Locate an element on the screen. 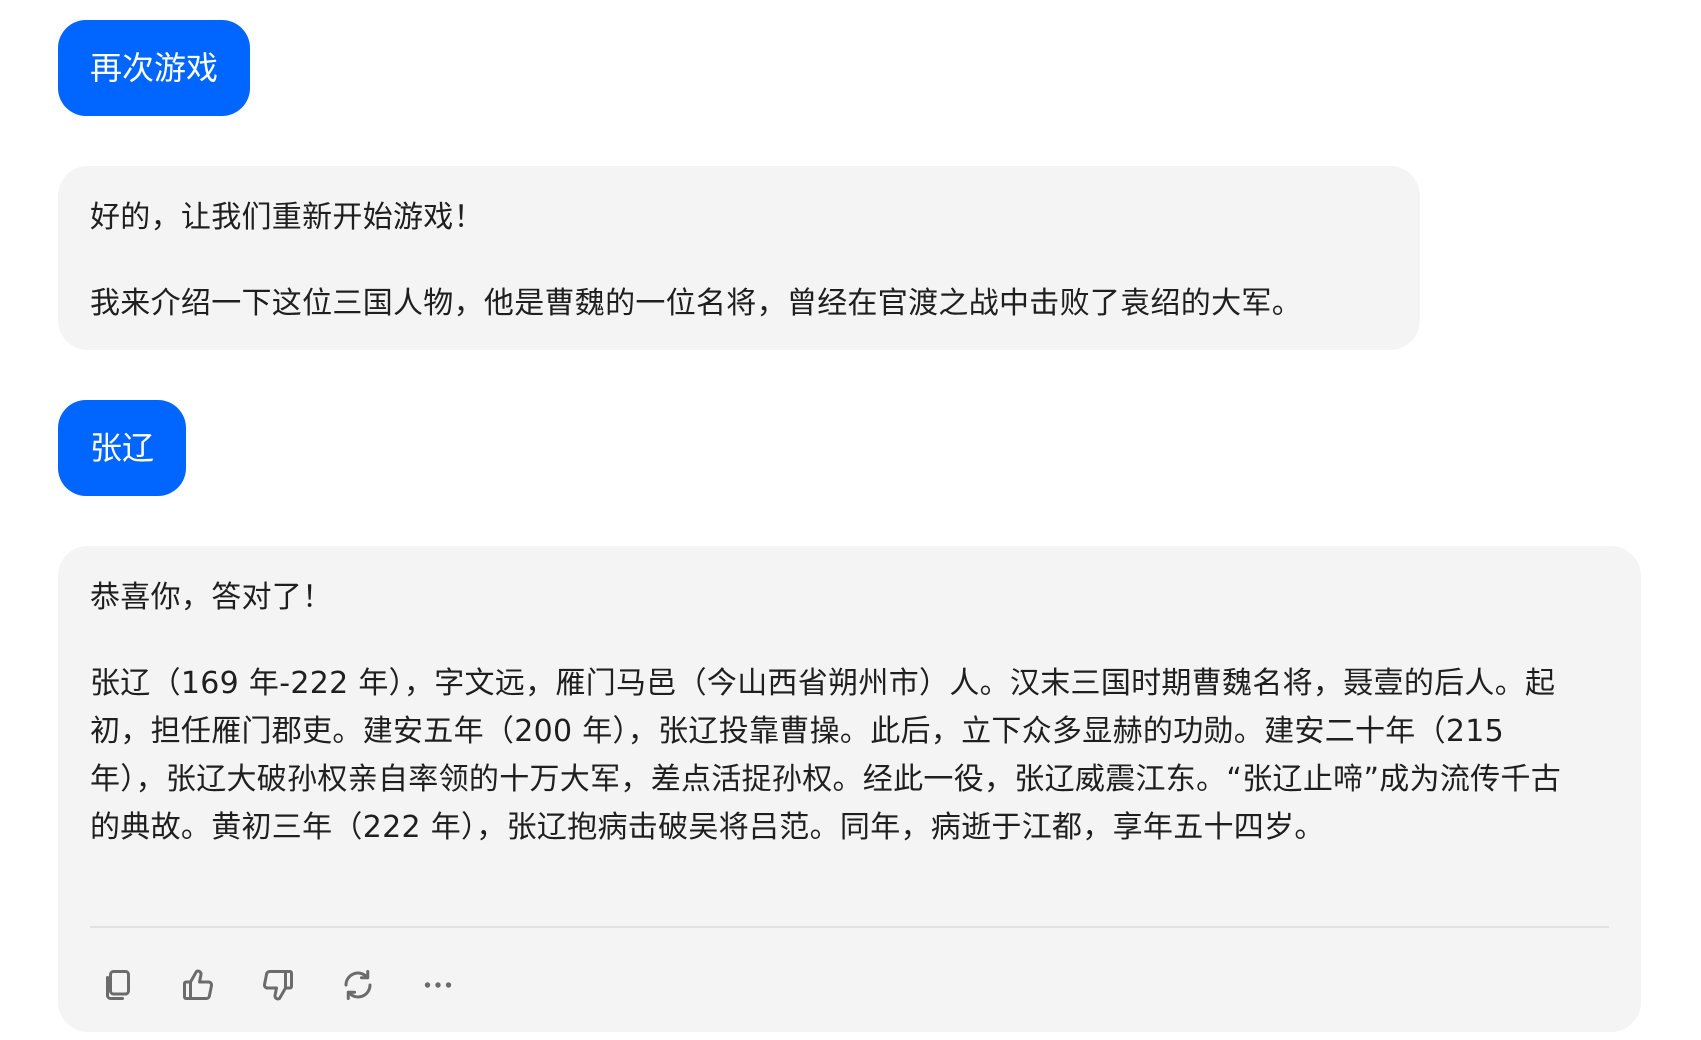 This screenshot has height=1040, width=1701. thumbs-down-icon is located at coordinates (278, 985).